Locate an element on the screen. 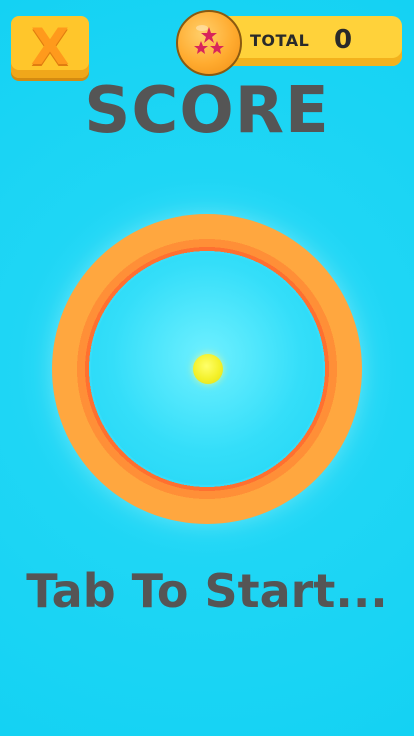  close-label: X is located at coordinates (50, 47).